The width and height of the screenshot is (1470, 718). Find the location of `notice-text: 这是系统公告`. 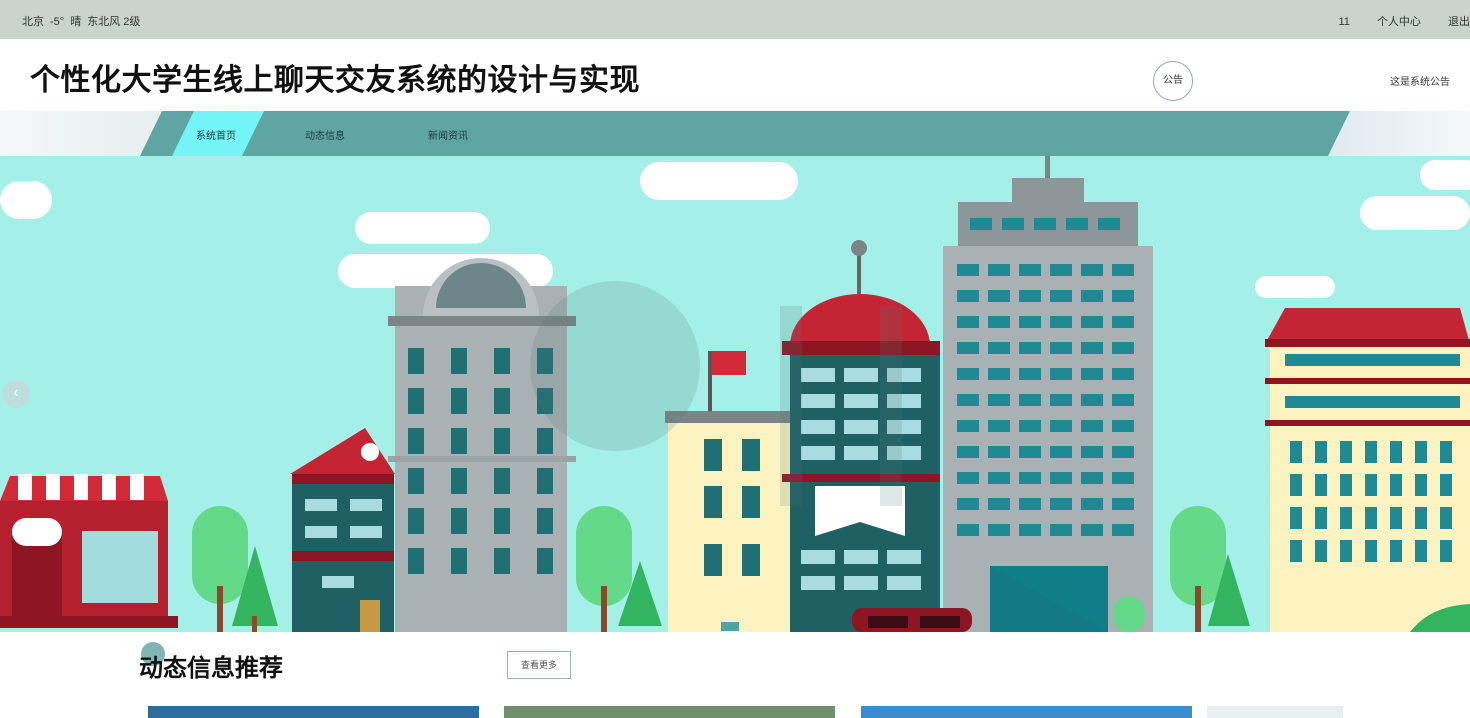

notice-text: 这是系统公告 is located at coordinates (1420, 80).